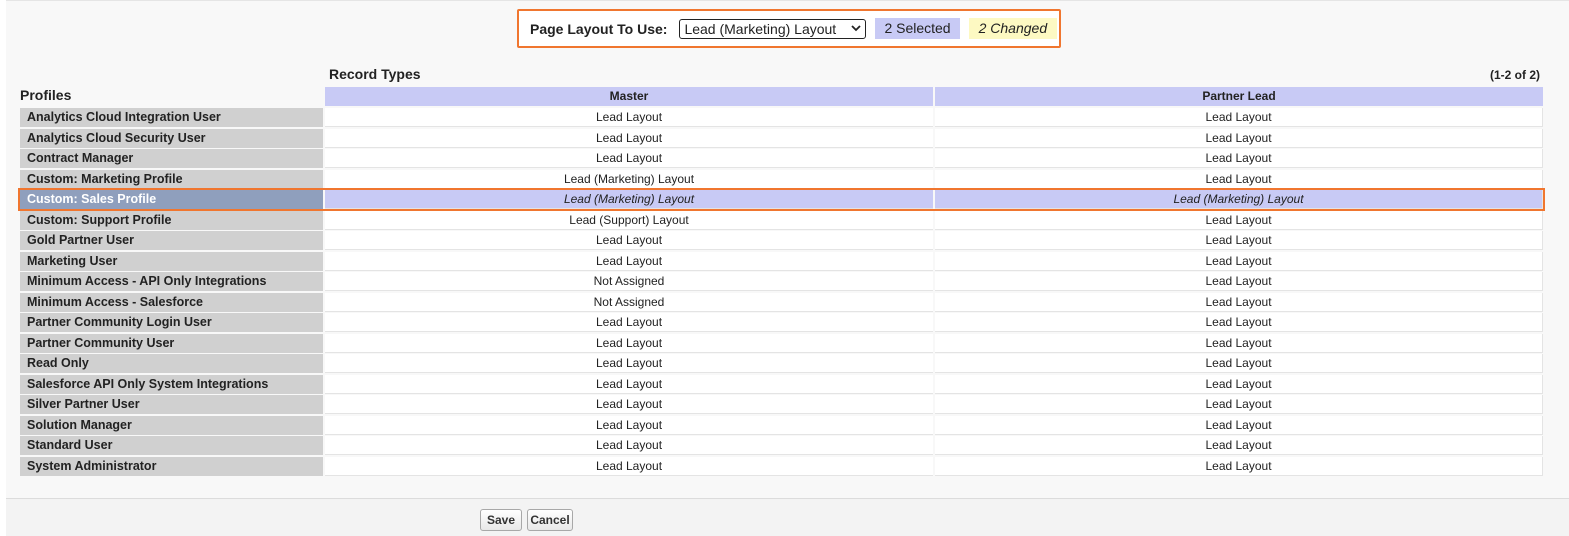  I want to click on changed-count-badge: 2 Changed, so click(1013, 28).